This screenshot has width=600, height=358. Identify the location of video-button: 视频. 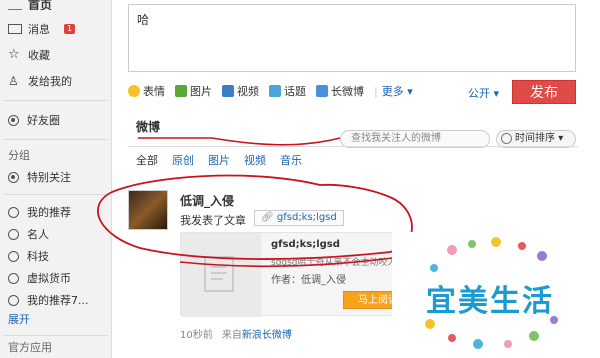
(240, 91).